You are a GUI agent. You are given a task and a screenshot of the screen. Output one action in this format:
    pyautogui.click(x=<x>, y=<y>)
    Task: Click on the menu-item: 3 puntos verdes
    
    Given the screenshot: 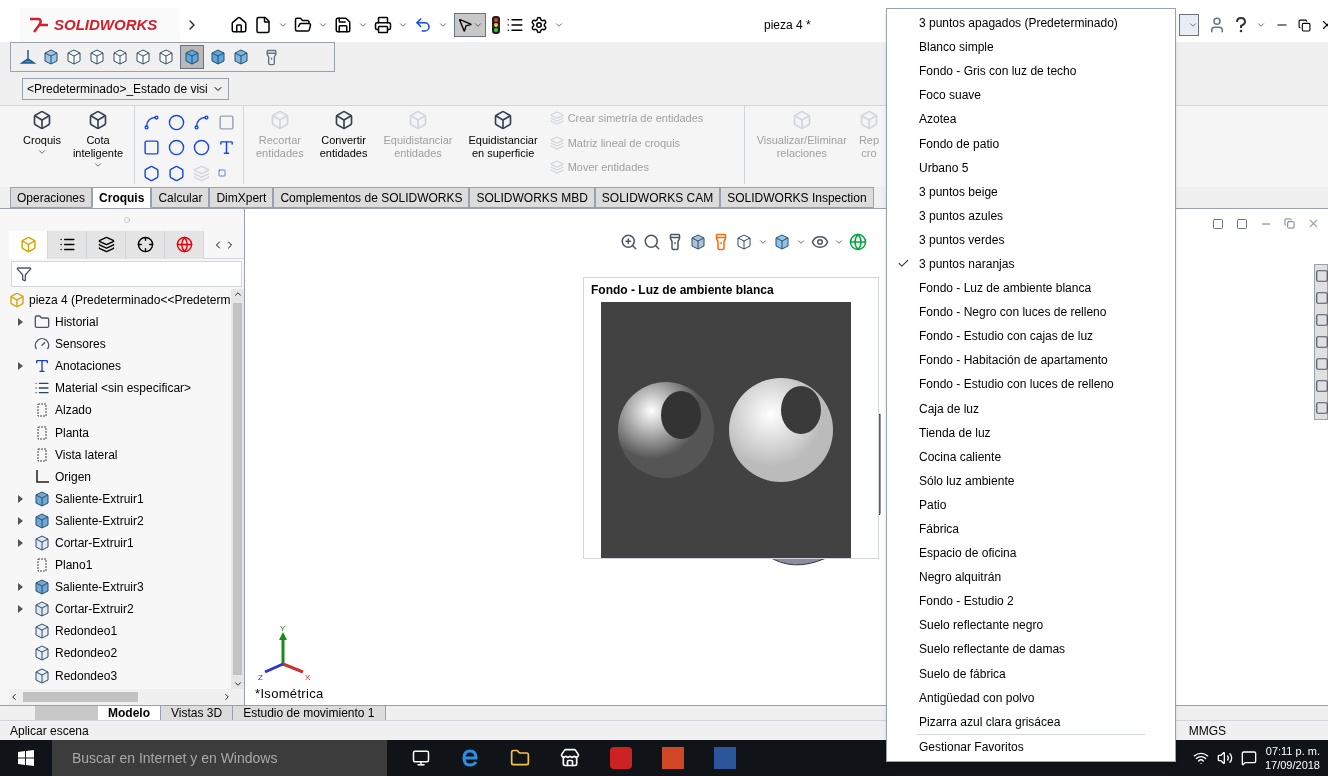 What is the action you would take?
    pyautogui.click(x=1031, y=239)
    